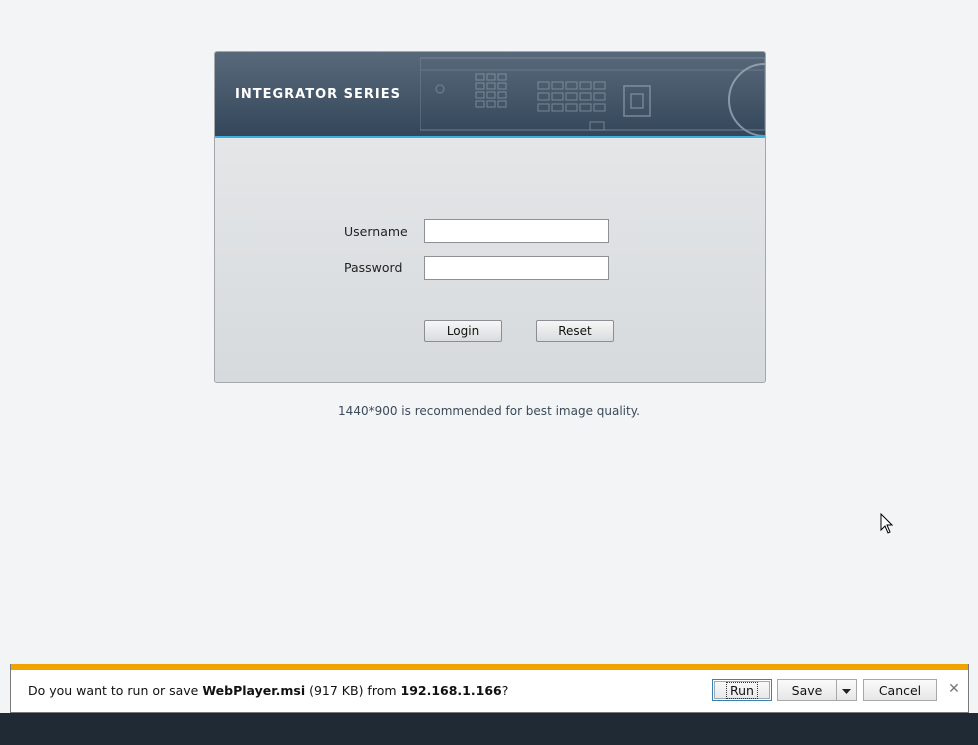  I want to click on taskbar, so click(489, 729).